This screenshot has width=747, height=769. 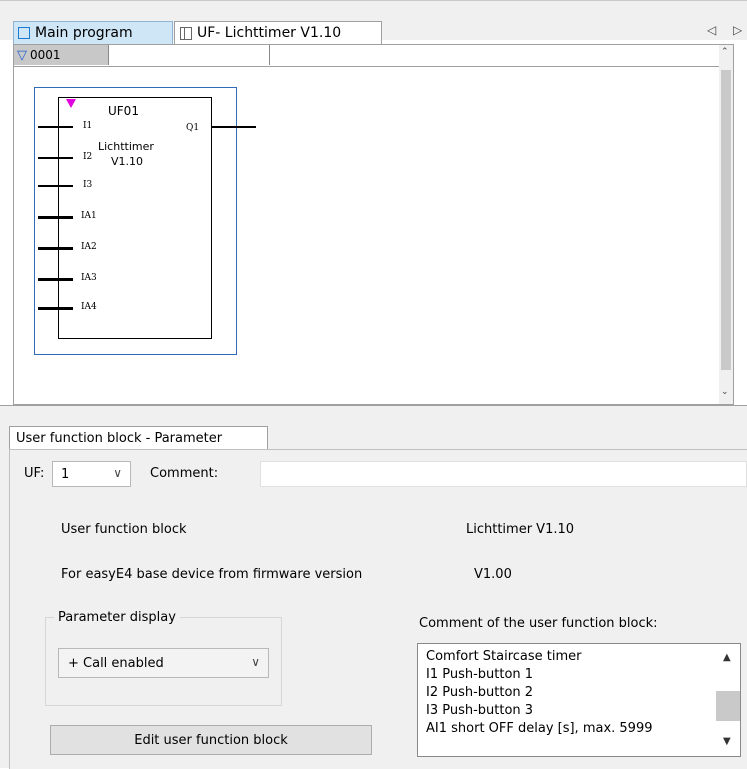 I want to click on edit-ufb-button-label: Edit user function block, so click(x=211, y=740).